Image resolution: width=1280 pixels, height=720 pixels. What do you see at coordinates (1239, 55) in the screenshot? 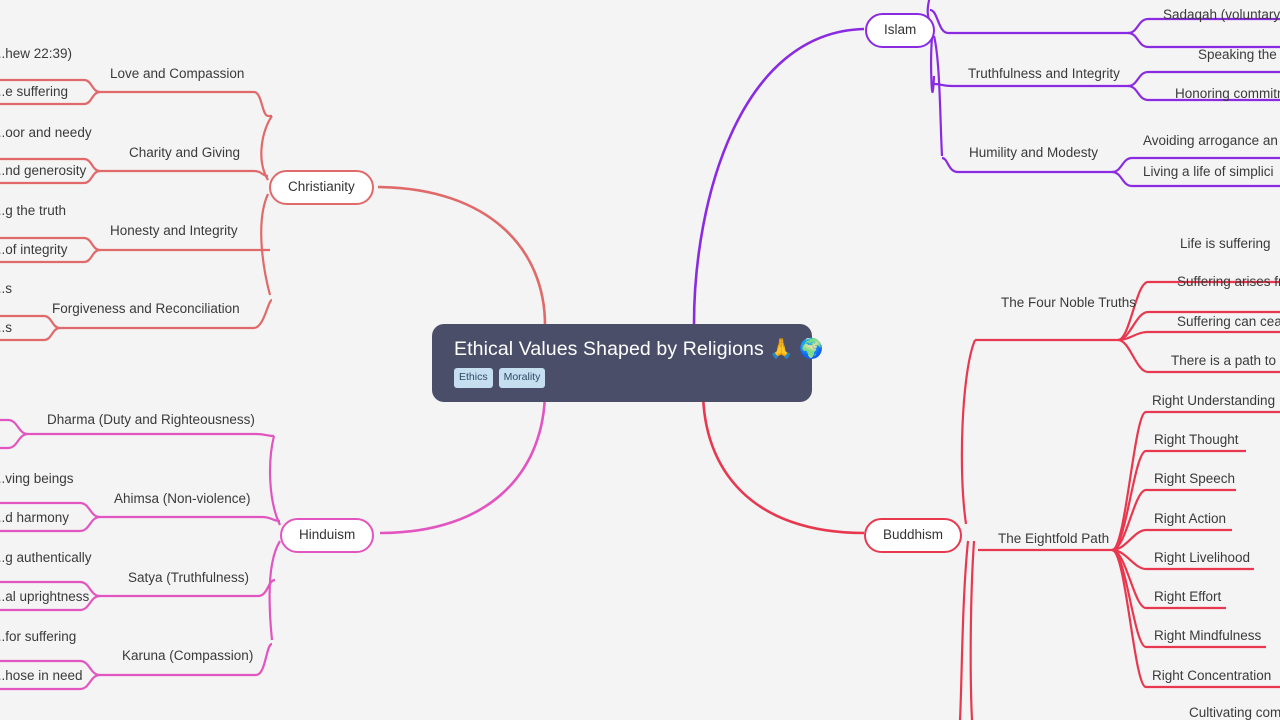
I see `leaf-islam-truth-1: Speaking the truth` at bounding box center [1239, 55].